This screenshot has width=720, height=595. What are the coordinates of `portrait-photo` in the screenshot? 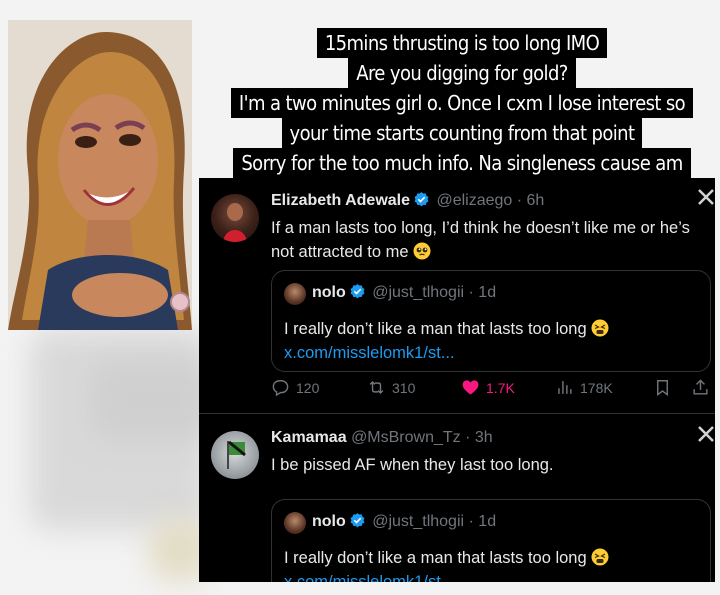 It's located at (100, 175).